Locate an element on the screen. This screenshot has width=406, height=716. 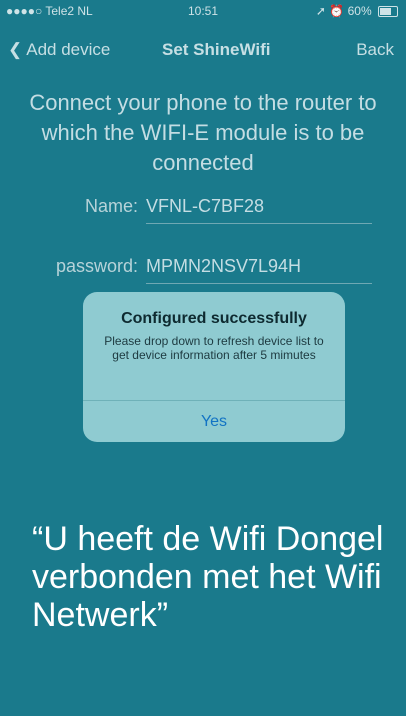
alarm-icon: ⏰ is located at coordinates (337, 11).